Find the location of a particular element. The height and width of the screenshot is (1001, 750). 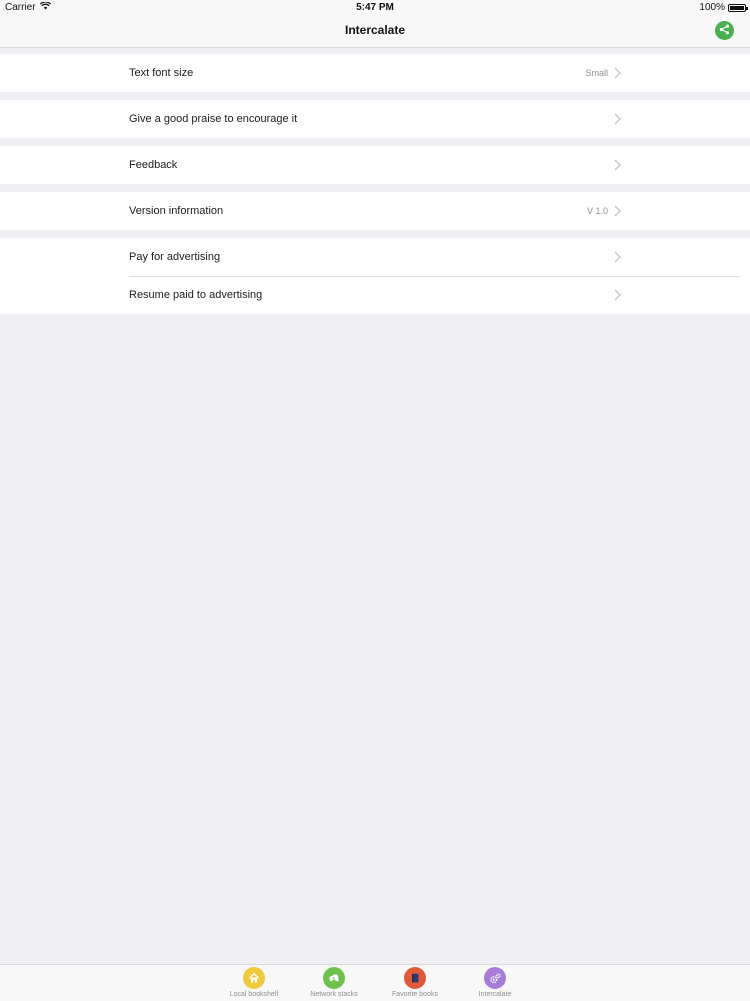

settings-group-version: Version information V 1.0 is located at coordinates (375, 211).